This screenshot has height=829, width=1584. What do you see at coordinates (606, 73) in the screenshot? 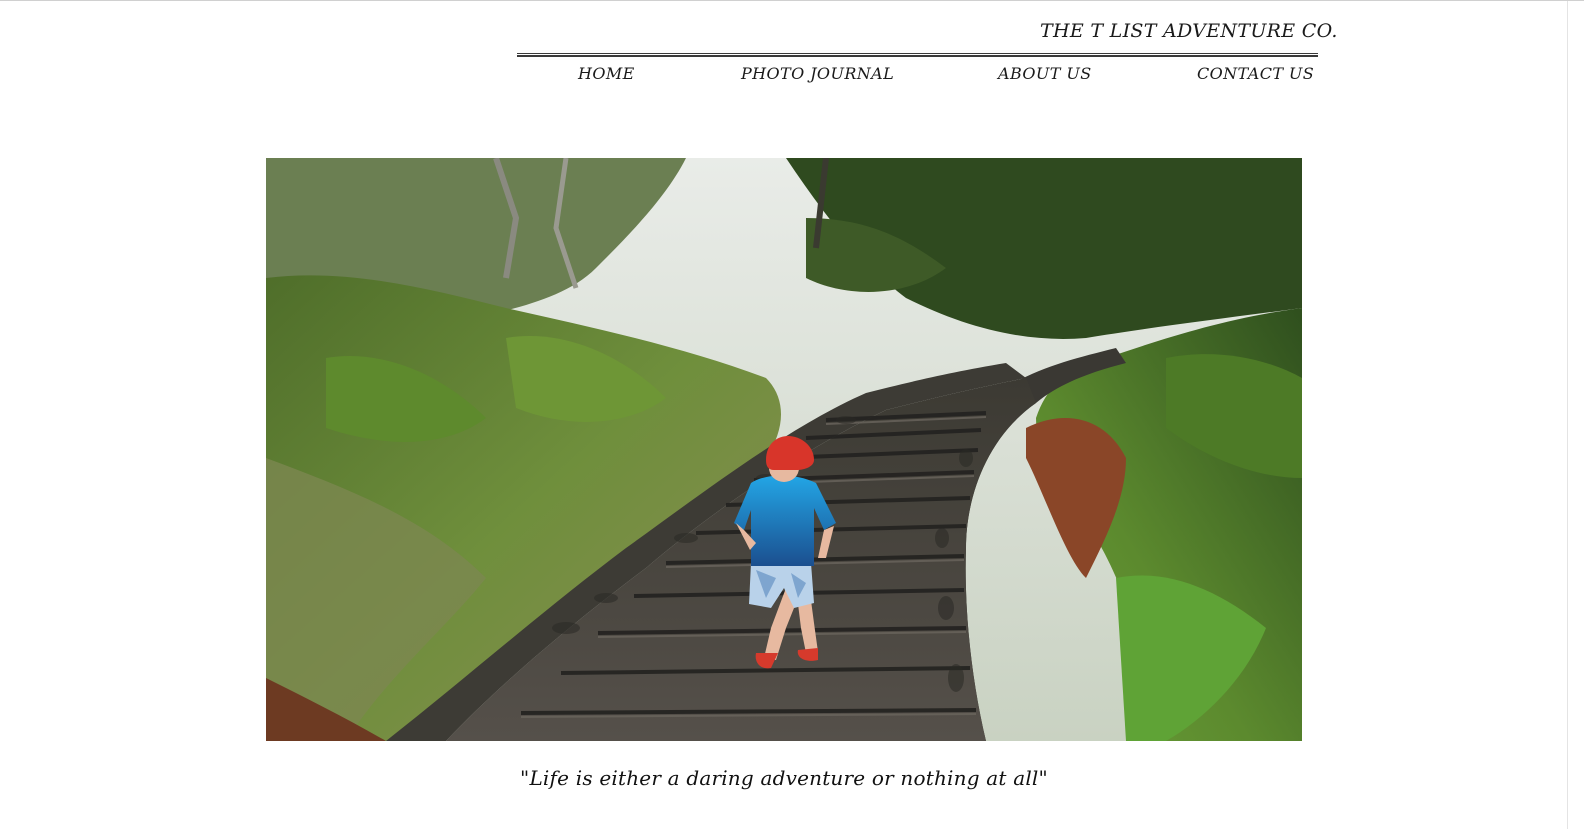
I see `nav-item-home: HOME` at bounding box center [606, 73].